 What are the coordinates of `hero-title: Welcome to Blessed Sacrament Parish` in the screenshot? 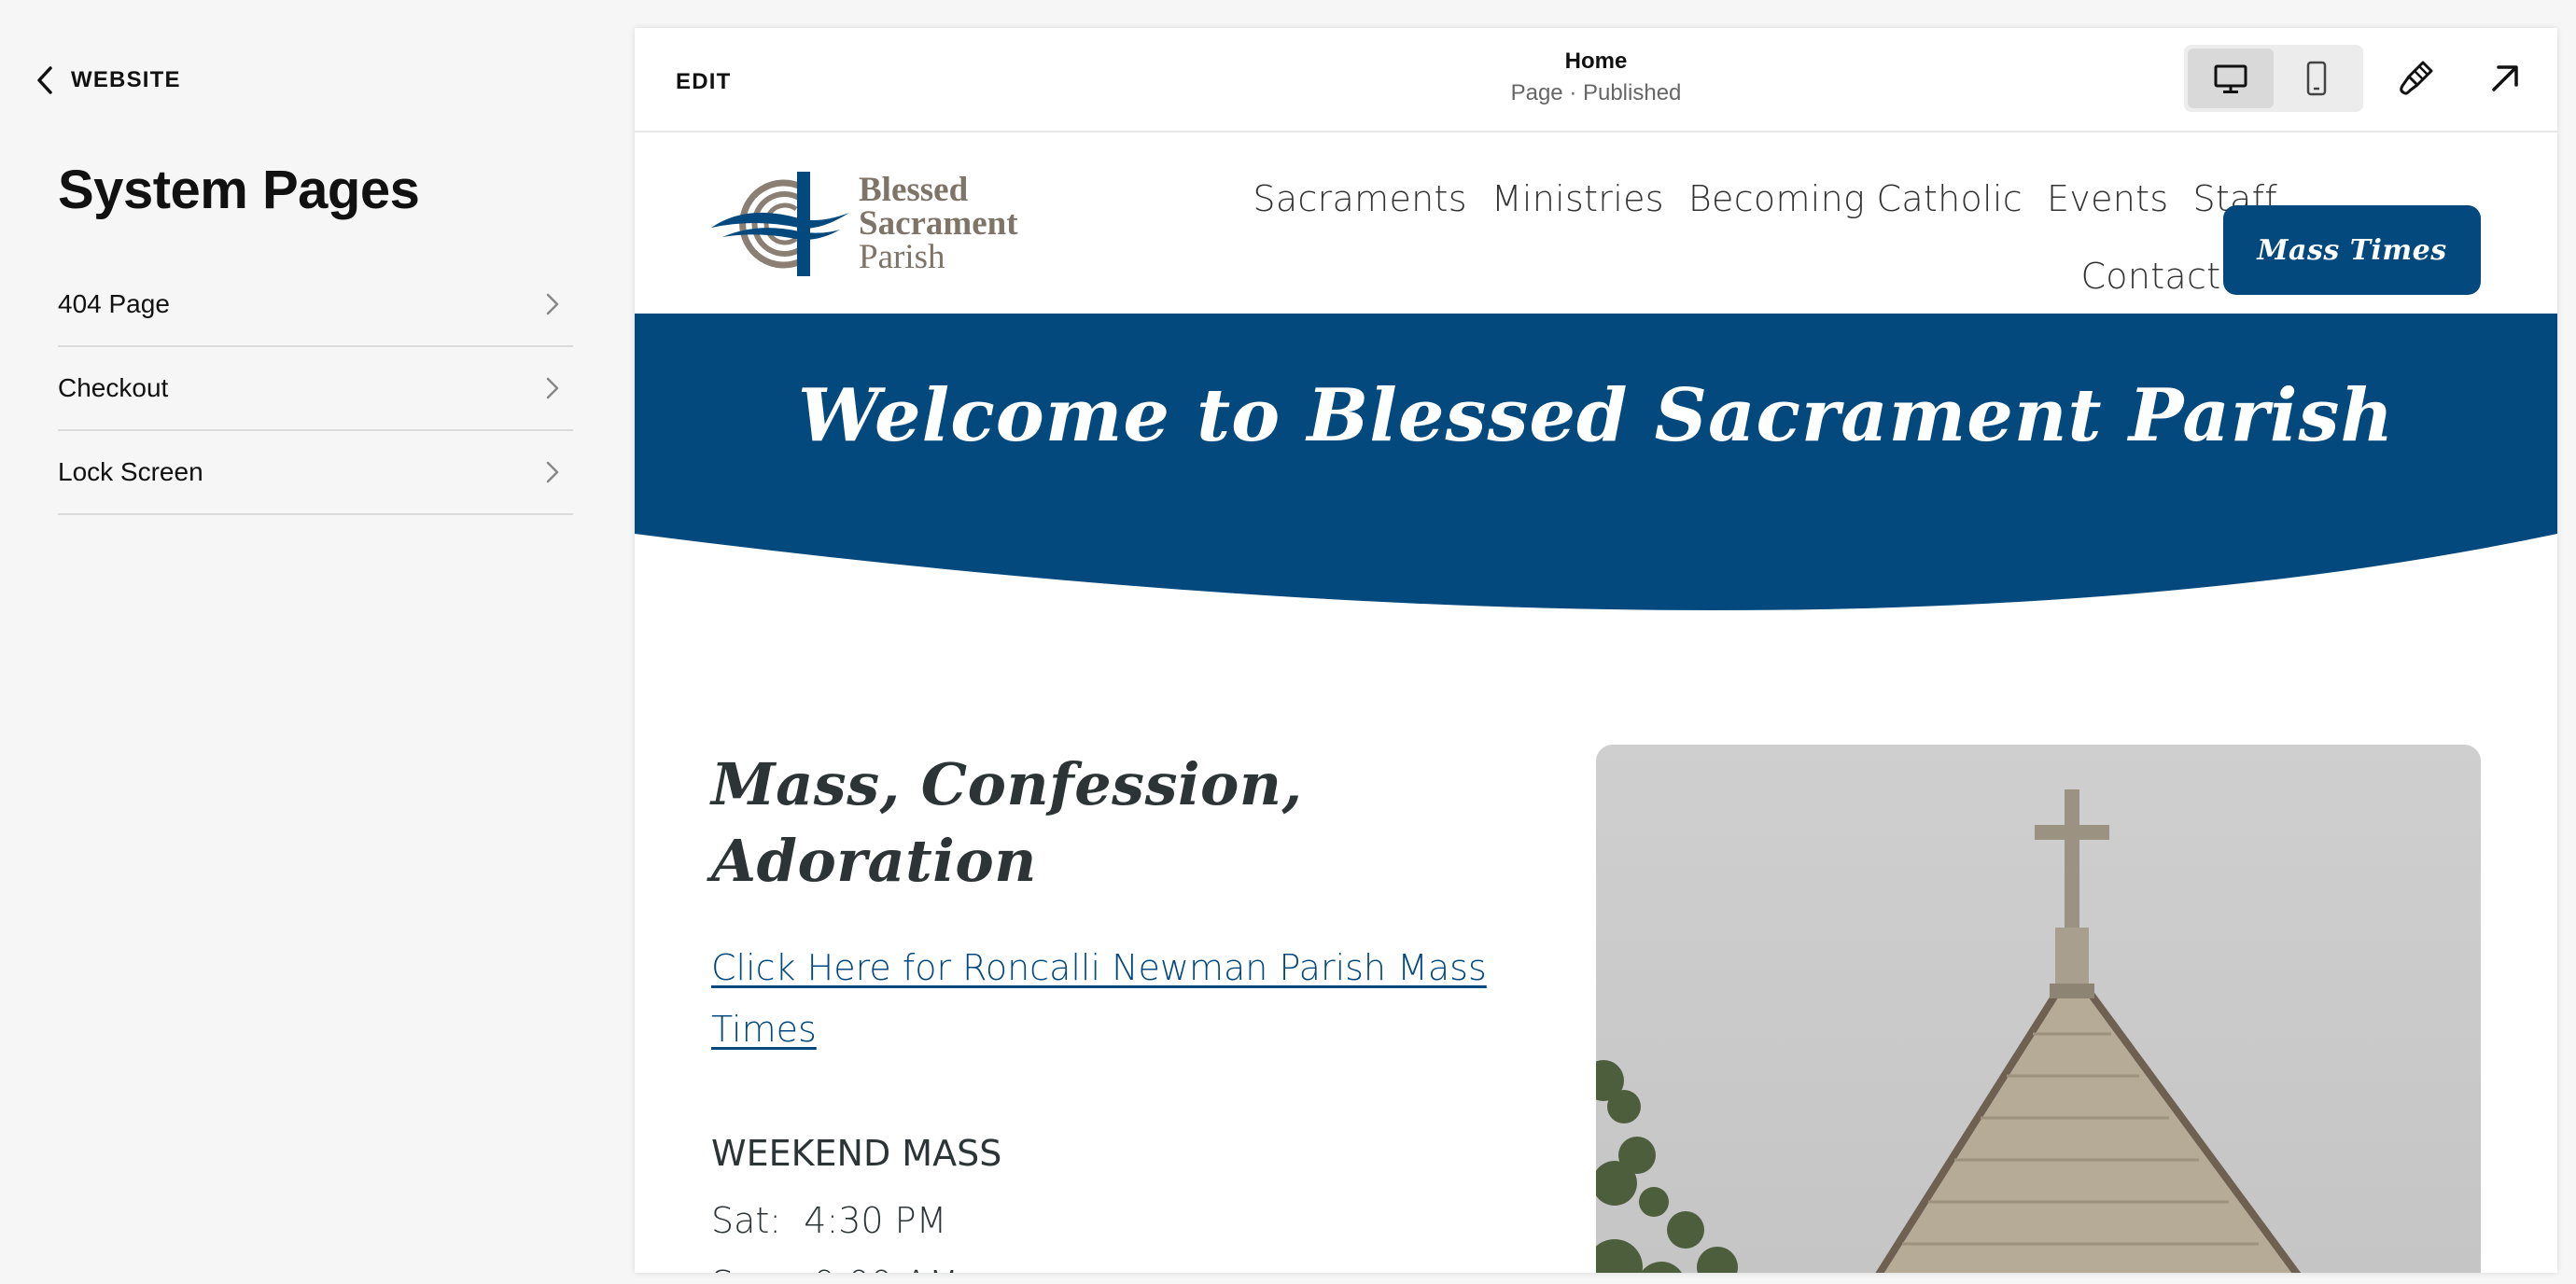 It's located at (1596, 415).